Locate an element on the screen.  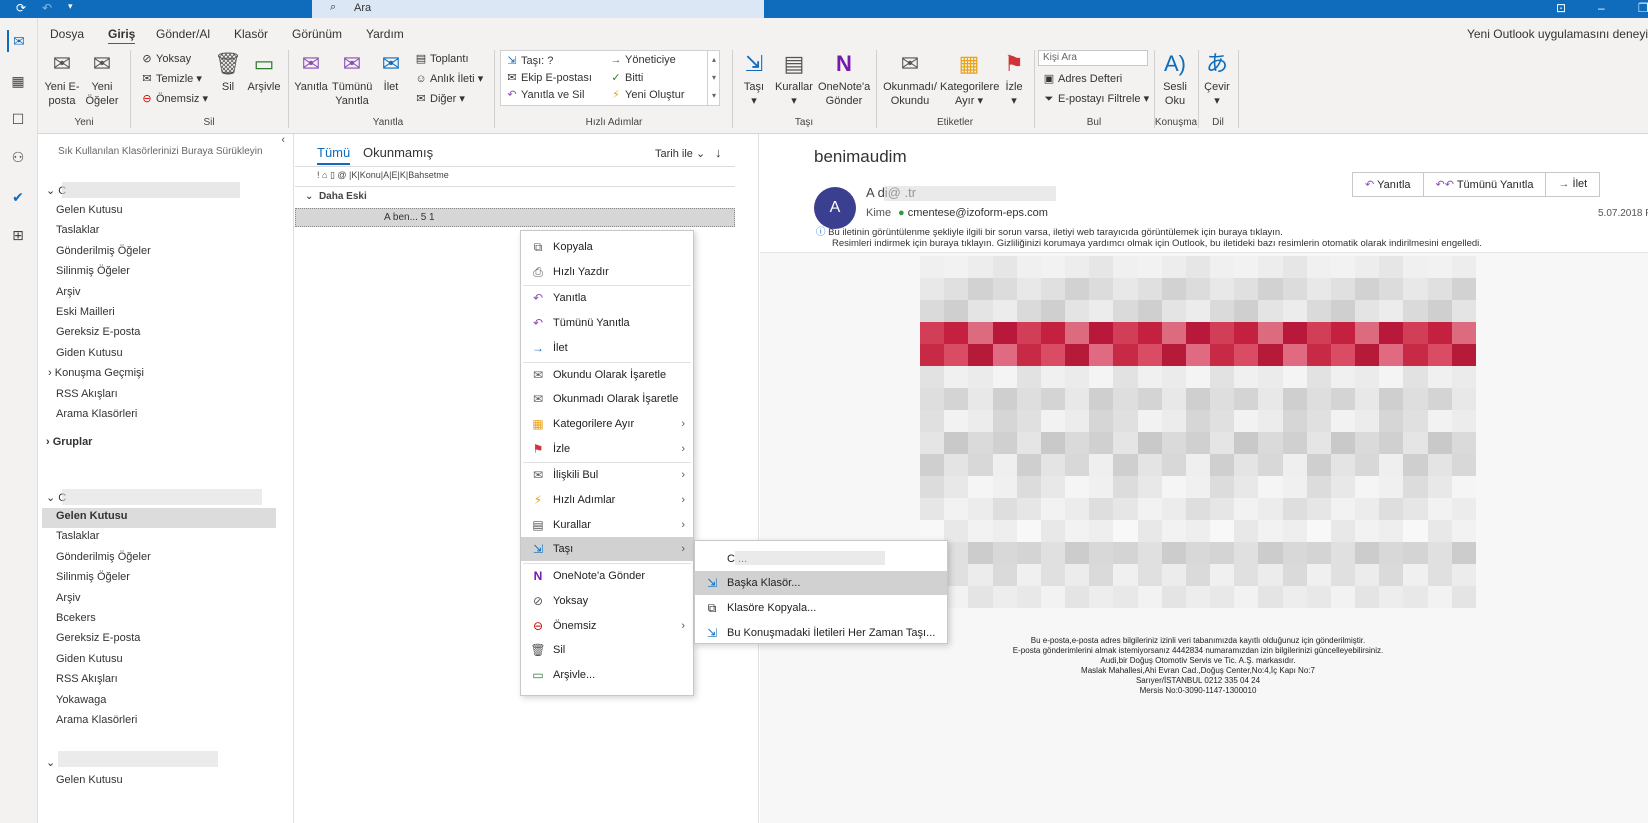
column-a: A is located at coordinates (386, 175).